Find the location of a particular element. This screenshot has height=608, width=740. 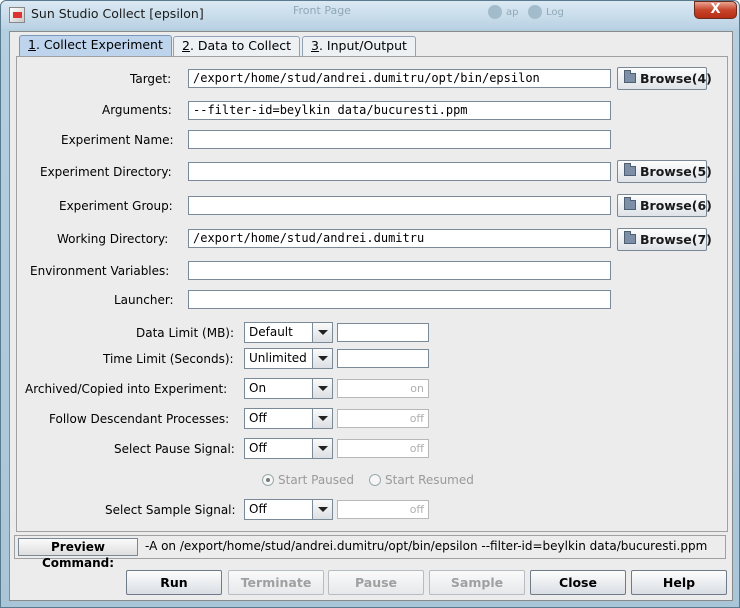

pause-button: Pause is located at coordinates (376, 582).